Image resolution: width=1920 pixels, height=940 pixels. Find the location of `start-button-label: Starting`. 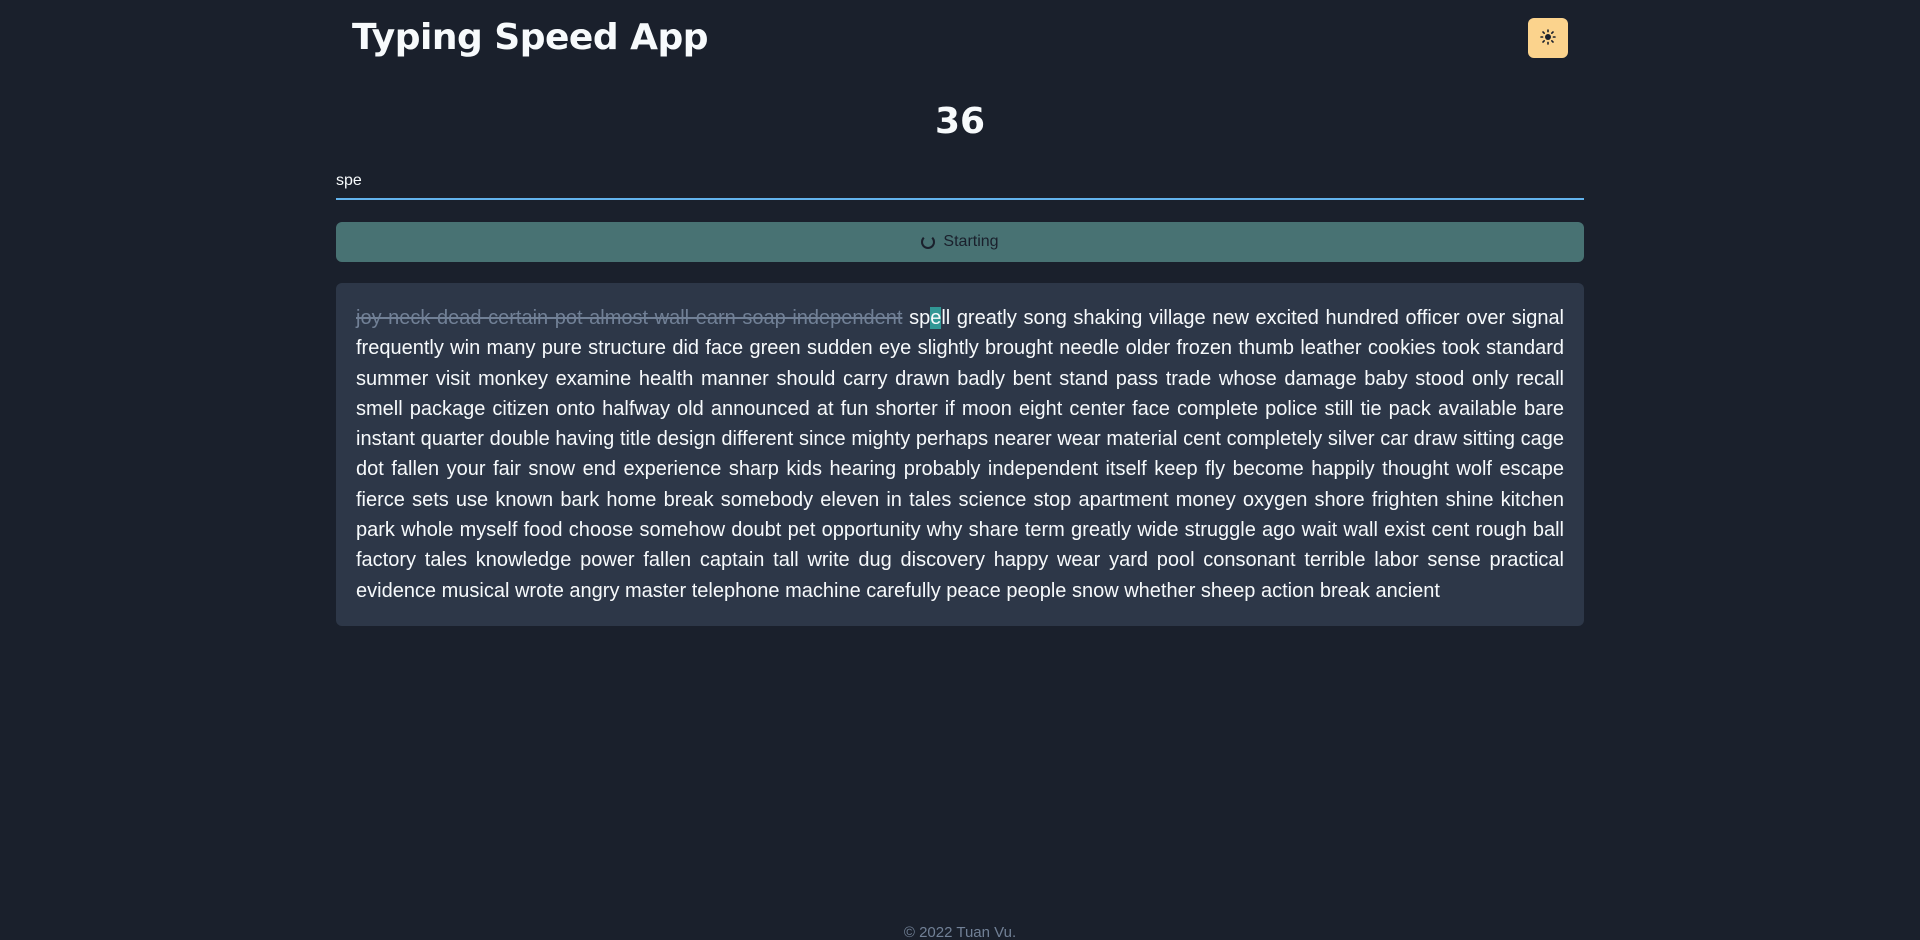

start-button-label: Starting is located at coordinates (971, 241).